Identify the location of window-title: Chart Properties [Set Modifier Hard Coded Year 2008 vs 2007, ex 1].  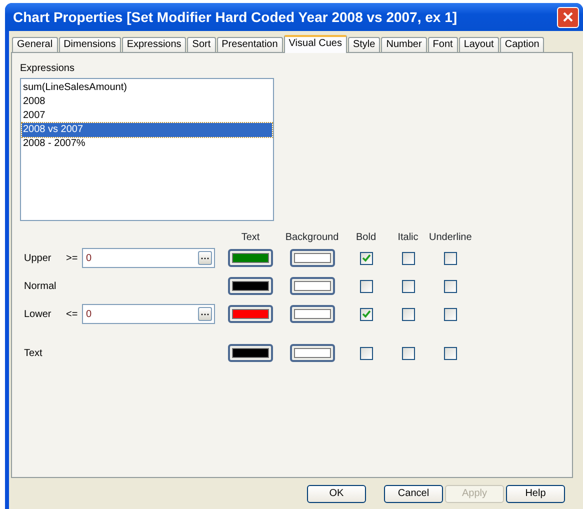
(235, 17).